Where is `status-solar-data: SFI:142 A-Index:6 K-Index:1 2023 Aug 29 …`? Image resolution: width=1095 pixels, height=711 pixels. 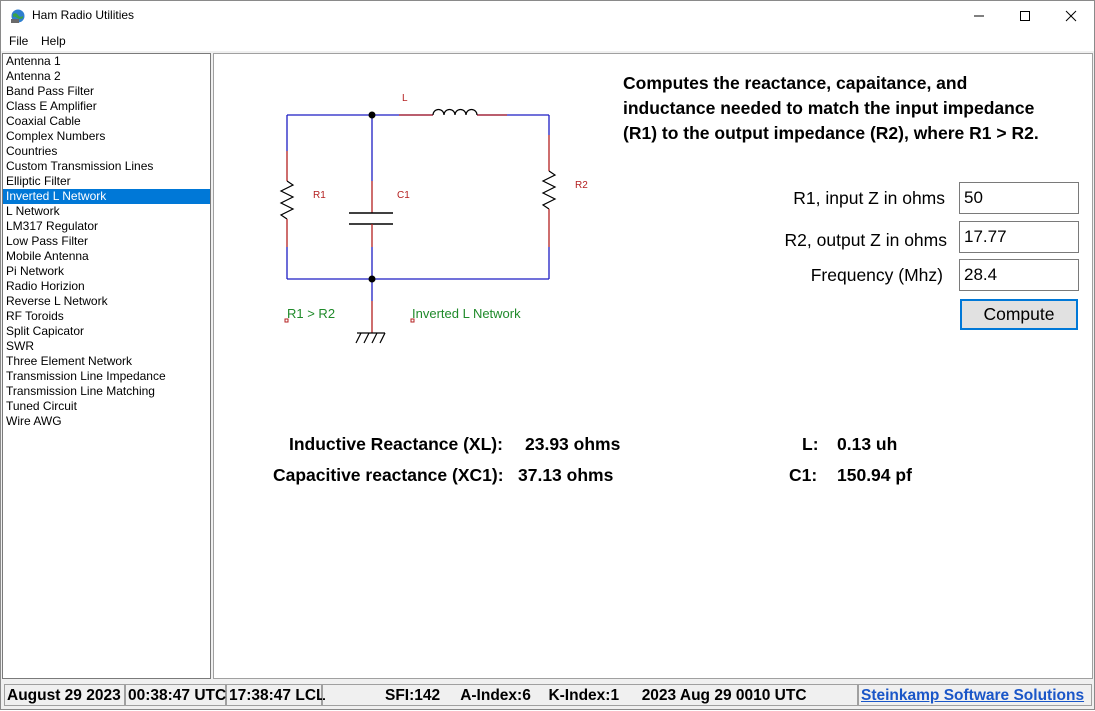
status-solar-data: SFI:142 A-Index:6 K-Index:1 2023 Aug 29 … is located at coordinates (590, 695).